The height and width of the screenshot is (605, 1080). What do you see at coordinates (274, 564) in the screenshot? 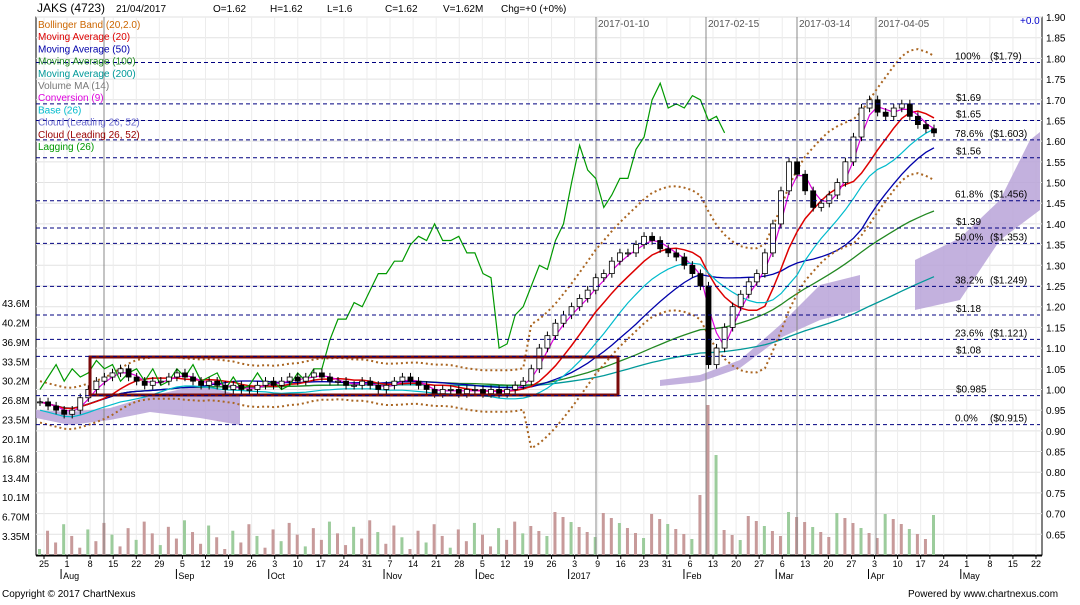
I see `x-tick-label: 3` at bounding box center [274, 564].